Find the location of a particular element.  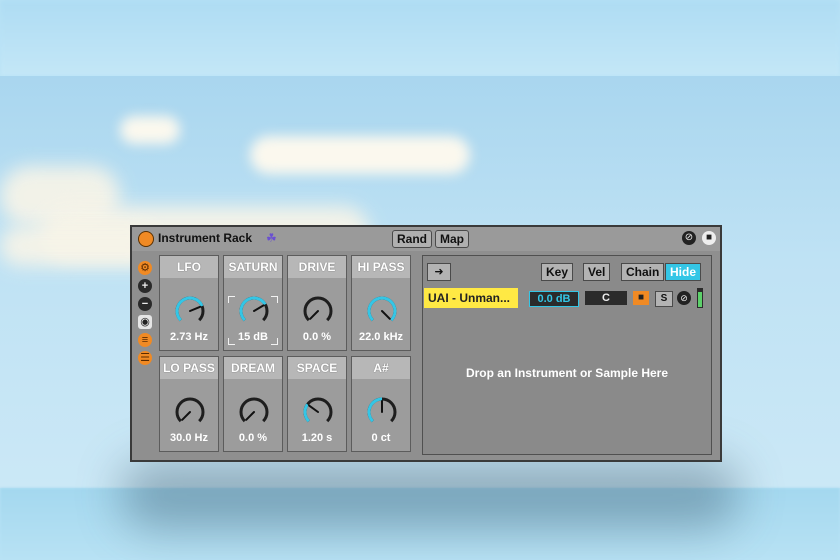

macro-value: 2.73 Hz is located at coordinates (189, 337).